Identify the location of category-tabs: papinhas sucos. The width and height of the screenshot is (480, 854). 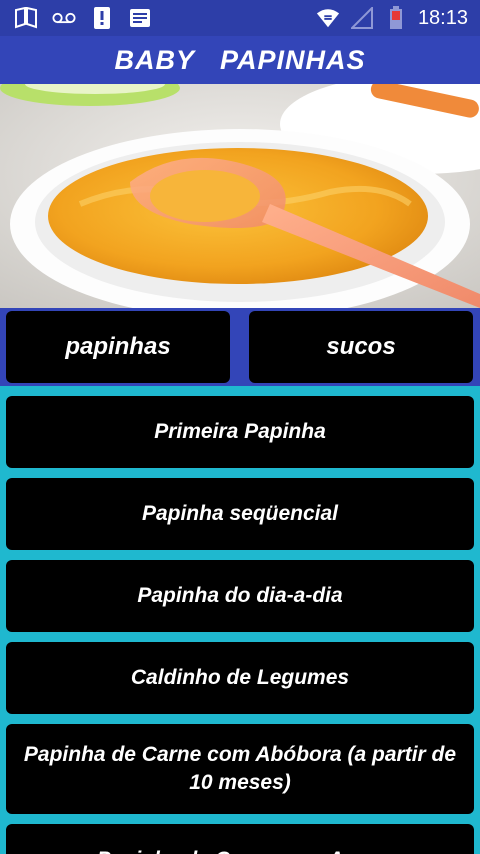
(240, 347).